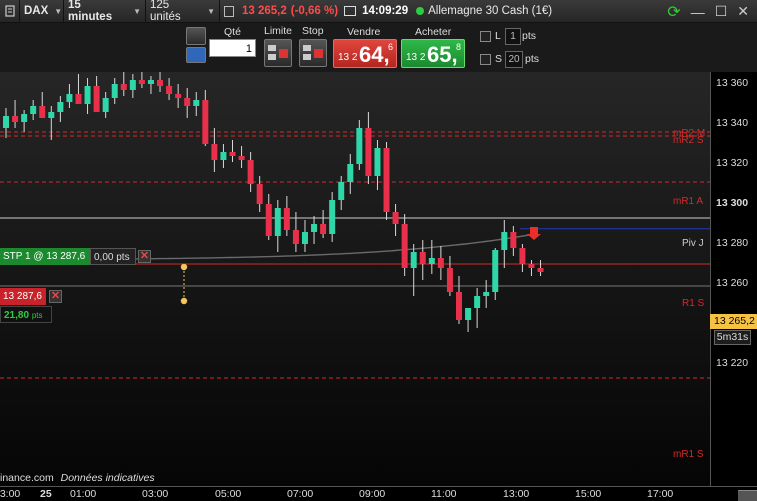 The width and height of the screenshot is (757, 501). What do you see at coordinates (348, 57) in the screenshot?
I see `sell-price-prefix: 13 2` at bounding box center [348, 57].